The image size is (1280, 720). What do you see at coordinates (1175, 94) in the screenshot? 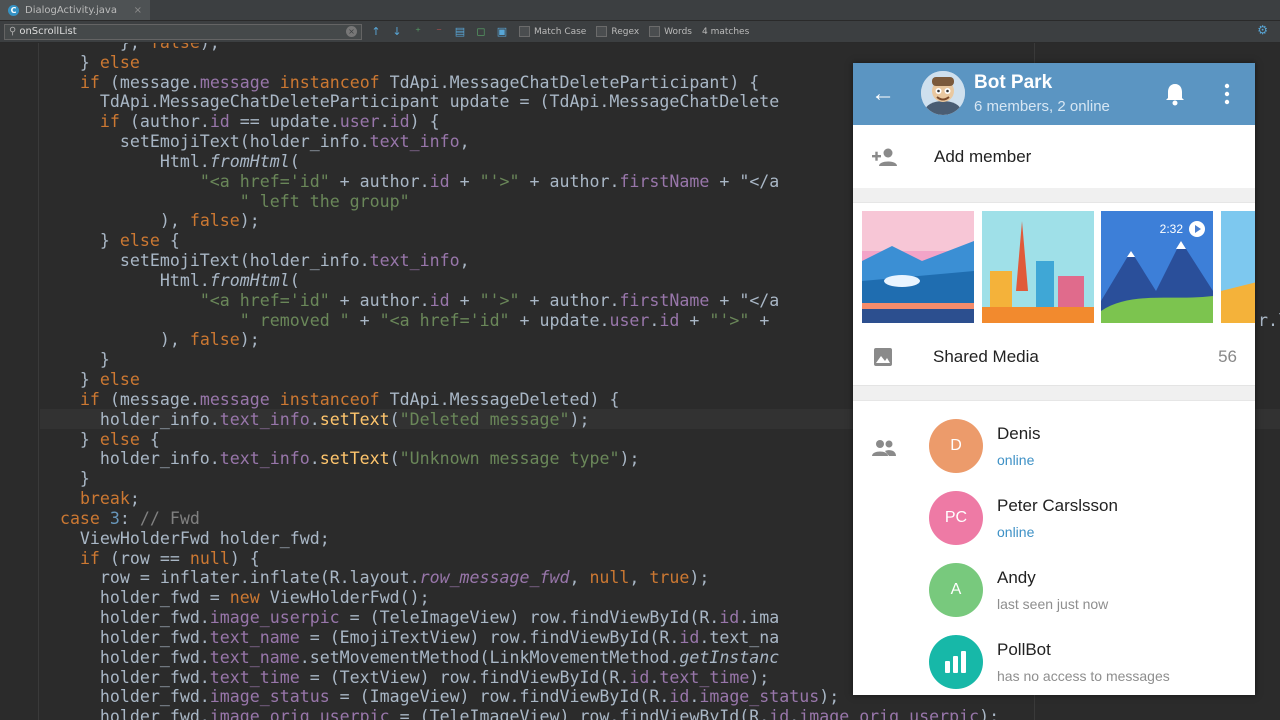
I see `bell-icon` at bounding box center [1175, 94].